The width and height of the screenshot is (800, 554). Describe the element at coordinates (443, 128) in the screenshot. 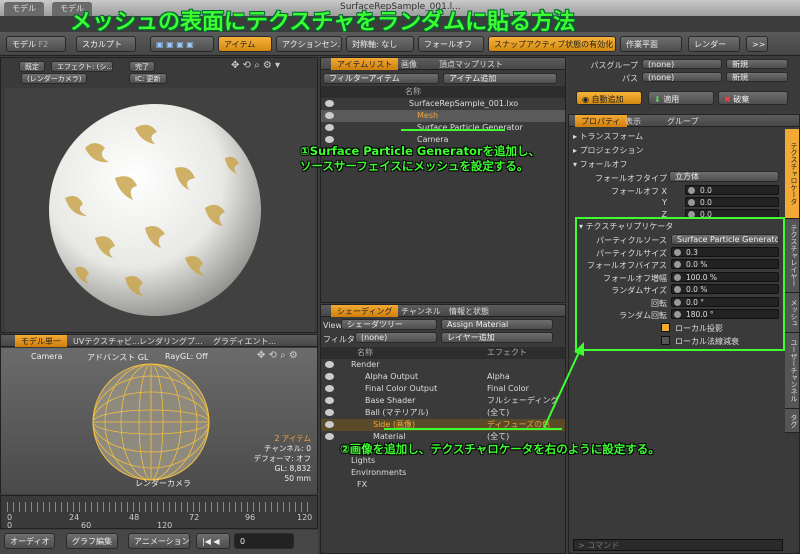

I see `item-row-particle-generator: Surface Particle Generator` at that location.